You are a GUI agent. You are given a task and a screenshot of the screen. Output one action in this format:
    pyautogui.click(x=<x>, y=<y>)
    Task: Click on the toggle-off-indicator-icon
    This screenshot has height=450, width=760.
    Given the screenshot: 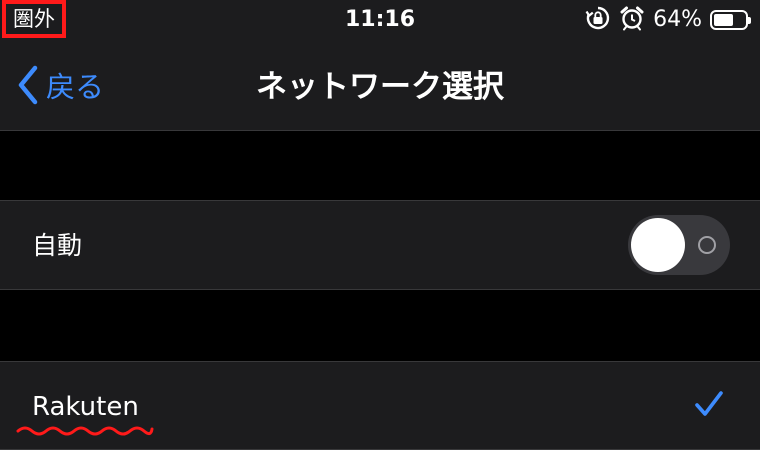 What is the action you would take?
    pyautogui.click(x=707, y=245)
    